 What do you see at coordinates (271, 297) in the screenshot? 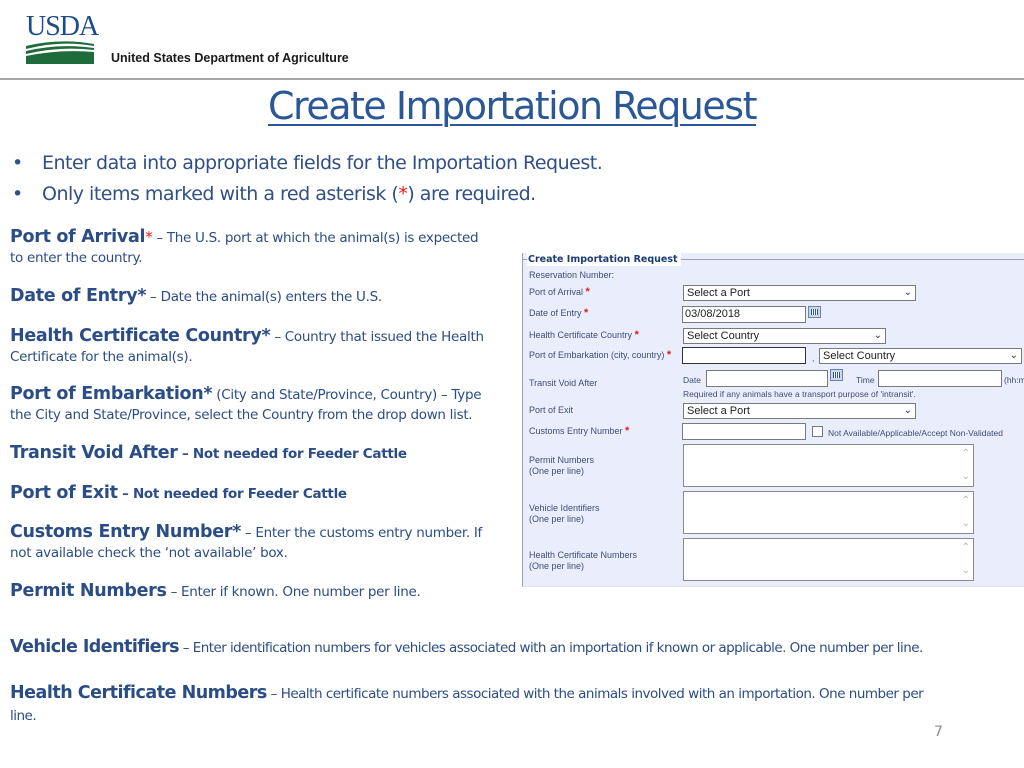
I see `field-description: Date the animal(s) enters the U.S.` at bounding box center [271, 297].